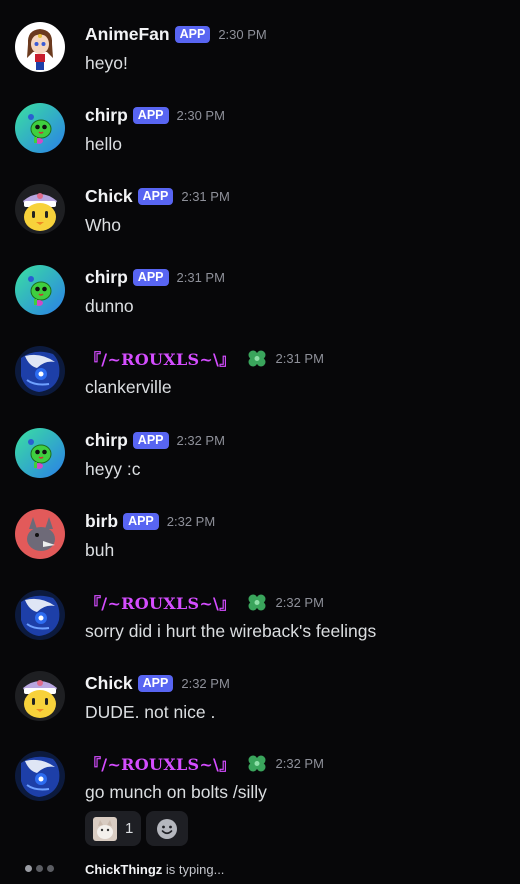  Describe the element at coordinates (105, 828) in the screenshot. I see `cat-emoji-icon` at that location.